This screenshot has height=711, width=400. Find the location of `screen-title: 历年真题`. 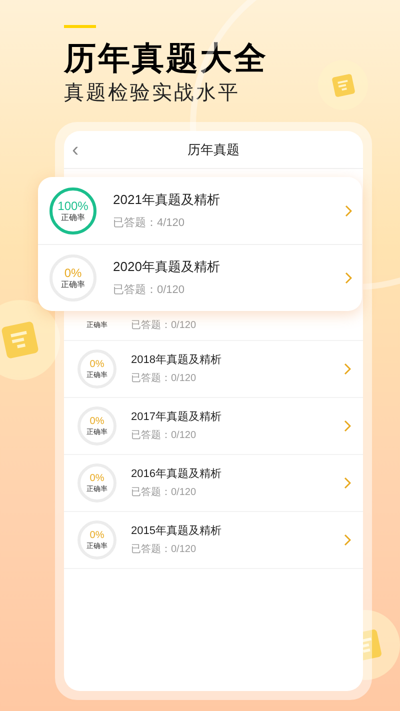

screen-title: 历年真题 is located at coordinates (214, 149).